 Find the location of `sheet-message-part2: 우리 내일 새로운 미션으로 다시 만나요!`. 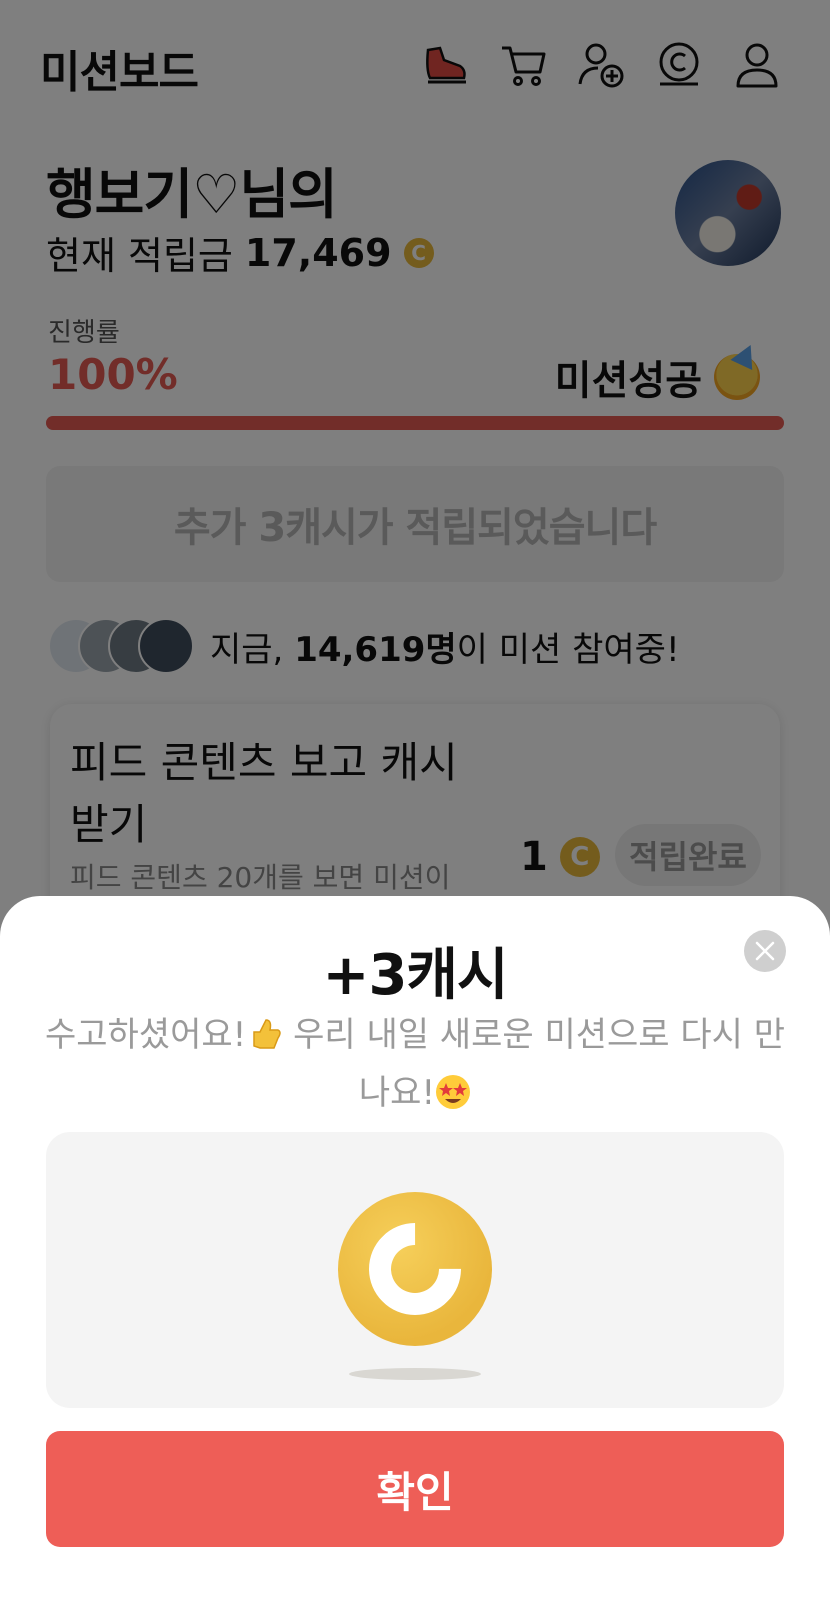

sheet-message-part2: 우리 내일 새로운 미션으로 다시 만나요! is located at coordinates (534, 1064).